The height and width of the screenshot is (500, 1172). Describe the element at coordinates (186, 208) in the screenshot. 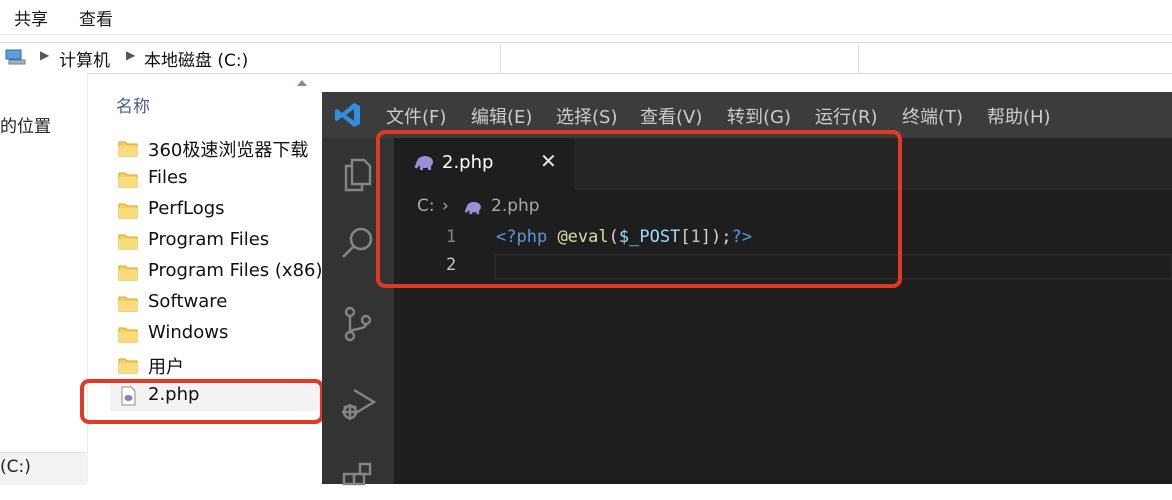

I see `file-name: PerfLogs` at that location.